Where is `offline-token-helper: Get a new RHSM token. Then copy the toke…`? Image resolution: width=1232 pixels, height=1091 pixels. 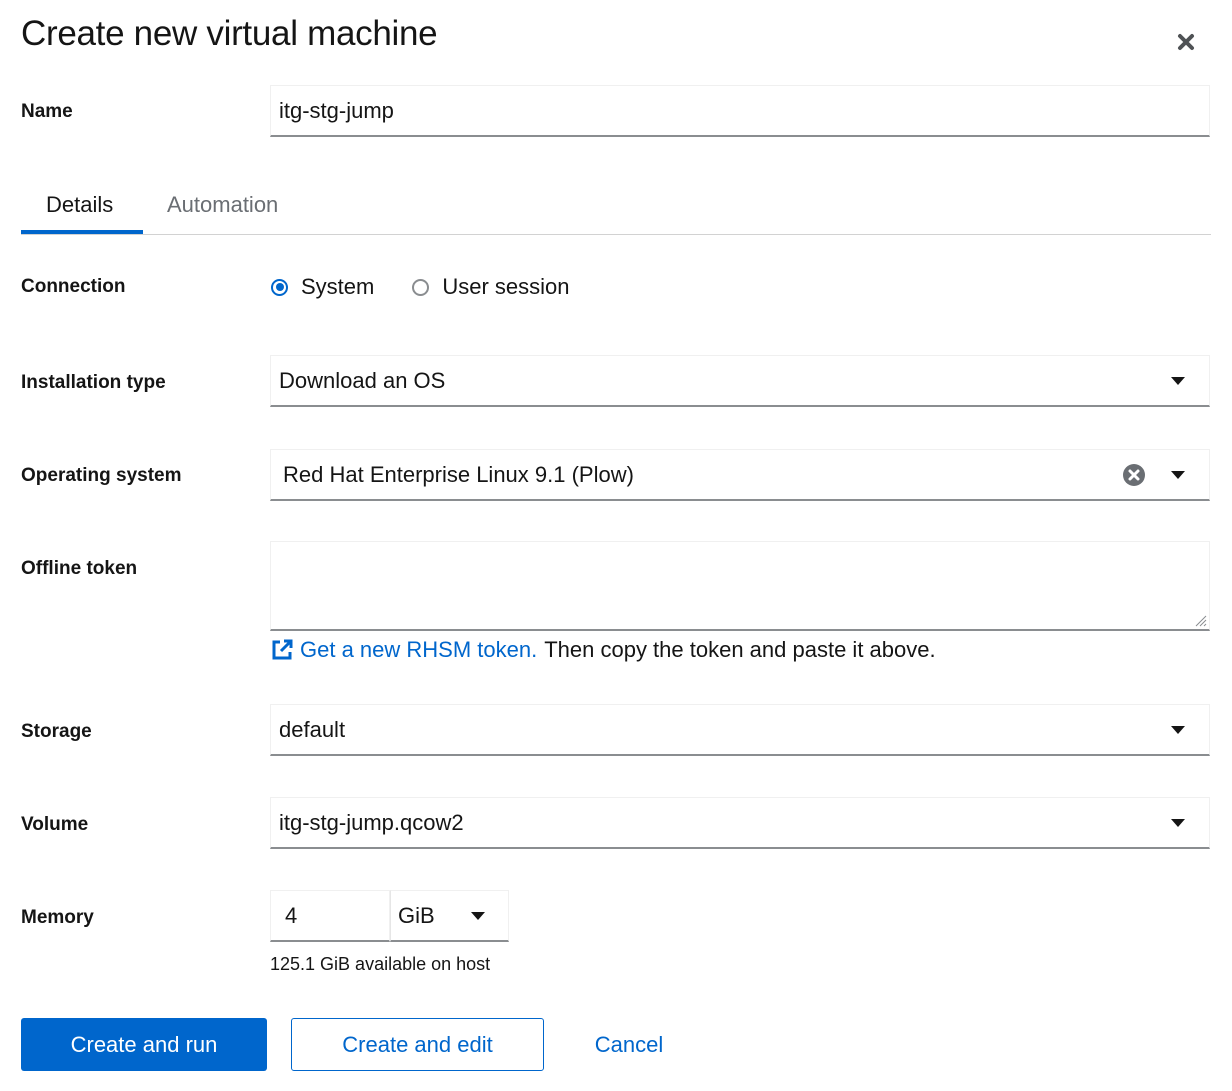 offline-token-helper: Get a new RHSM token. Then copy the toke… is located at coordinates (603, 650).